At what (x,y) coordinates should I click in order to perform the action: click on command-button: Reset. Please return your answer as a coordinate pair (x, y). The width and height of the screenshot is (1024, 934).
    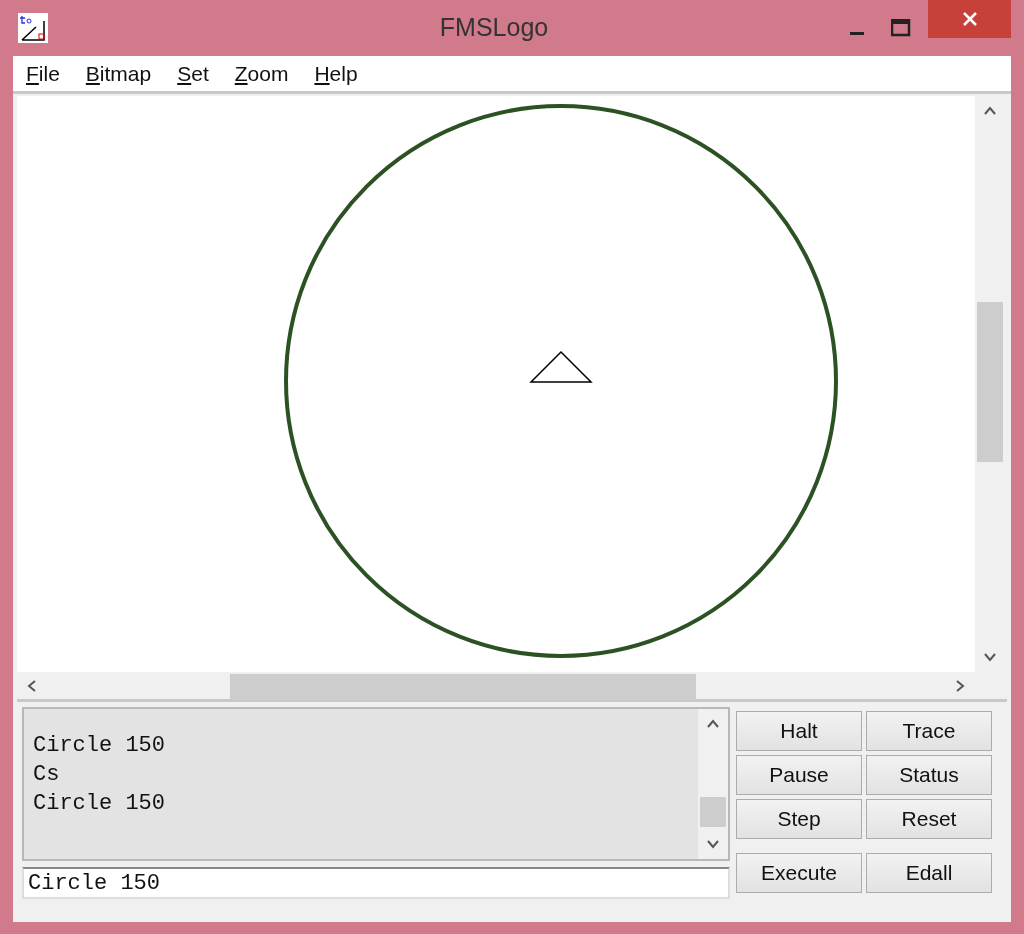
    Looking at the image, I should click on (929, 819).